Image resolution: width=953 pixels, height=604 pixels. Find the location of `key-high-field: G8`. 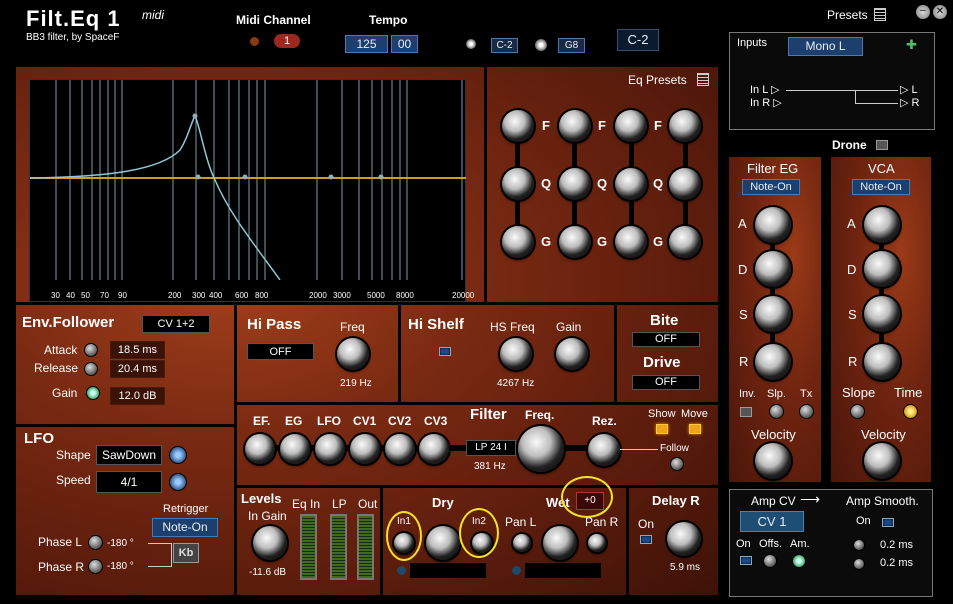

key-high-field: G8 is located at coordinates (571, 45).